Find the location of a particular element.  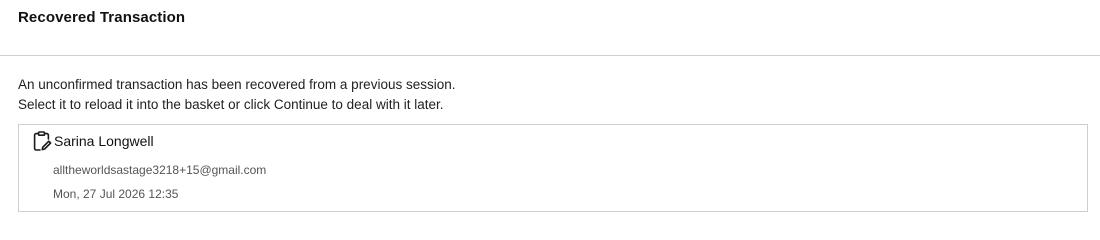

transaction-datetime: Mon, 27 Jul 2026 12:35 is located at coordinates (116, 194).